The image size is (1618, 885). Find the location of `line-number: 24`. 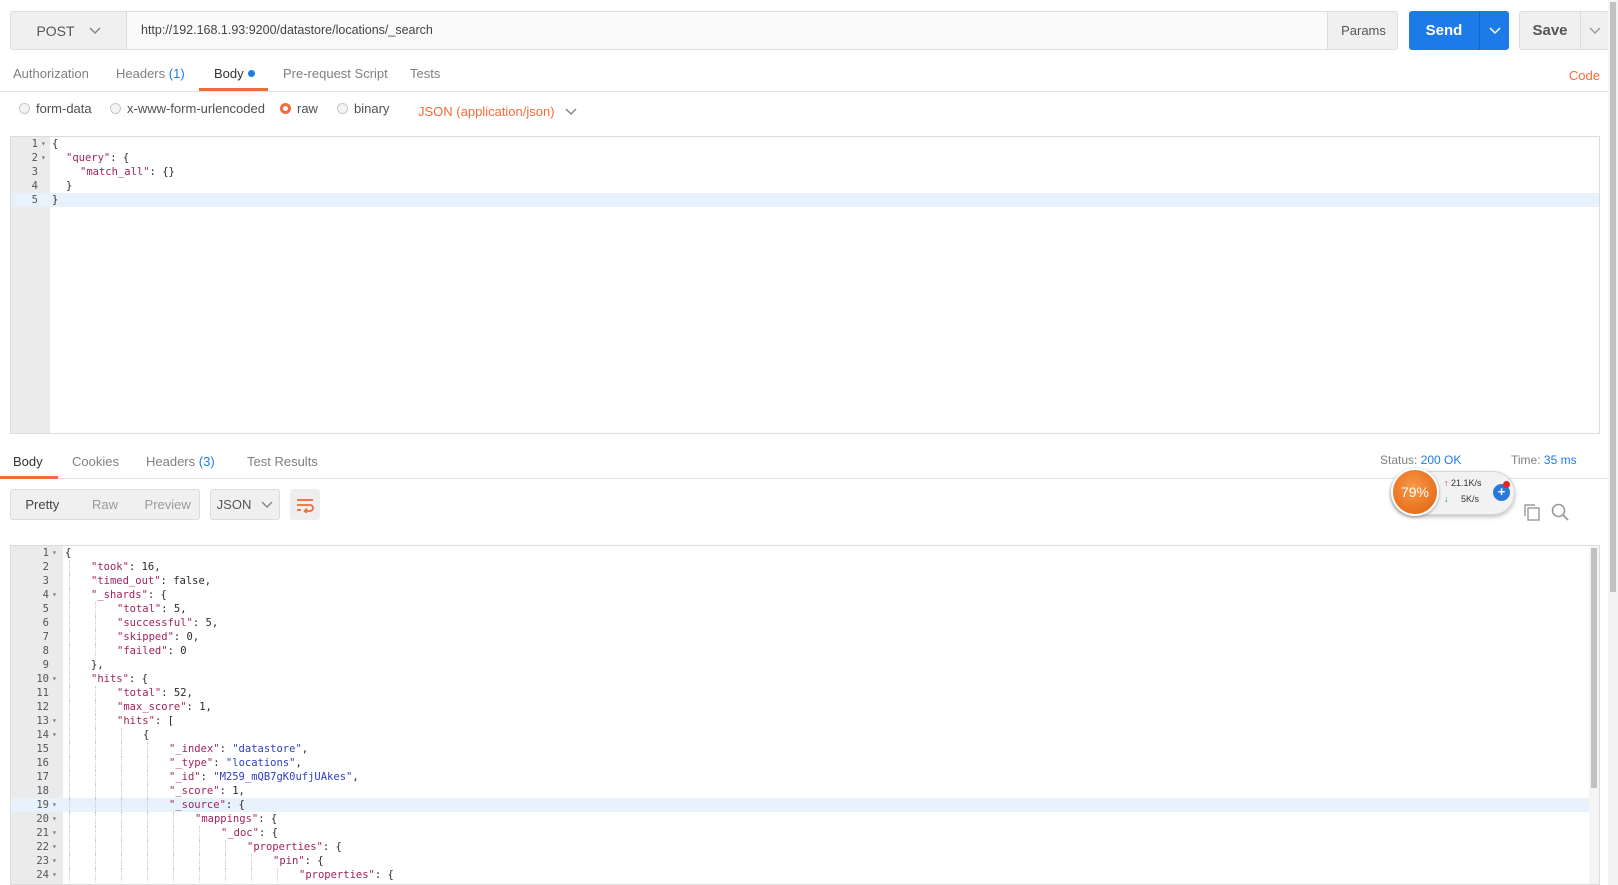

line-number: 24 is located at coordinates (42, 875).